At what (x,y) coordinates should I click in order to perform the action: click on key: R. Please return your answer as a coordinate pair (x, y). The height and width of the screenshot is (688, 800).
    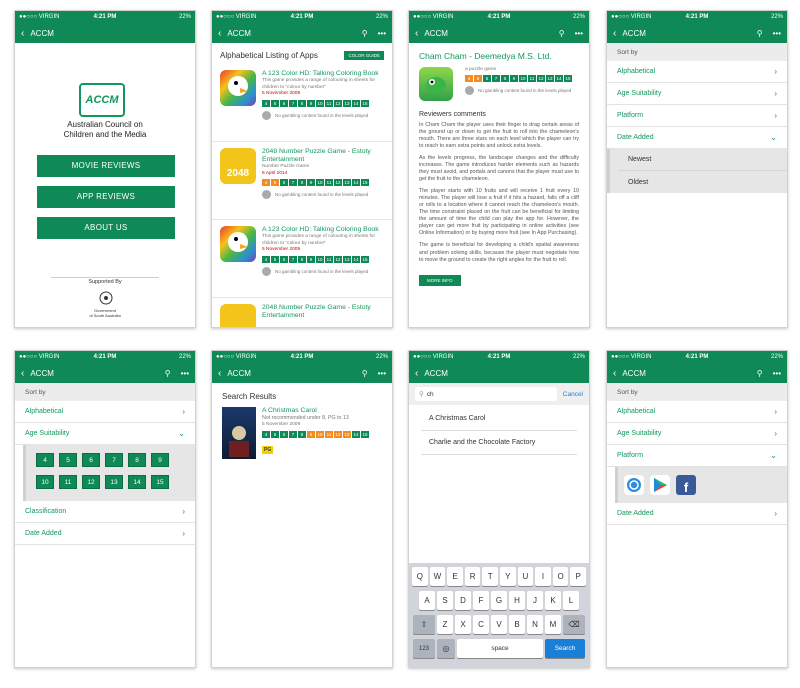
    Looking at the image, I should click on (472, 576).